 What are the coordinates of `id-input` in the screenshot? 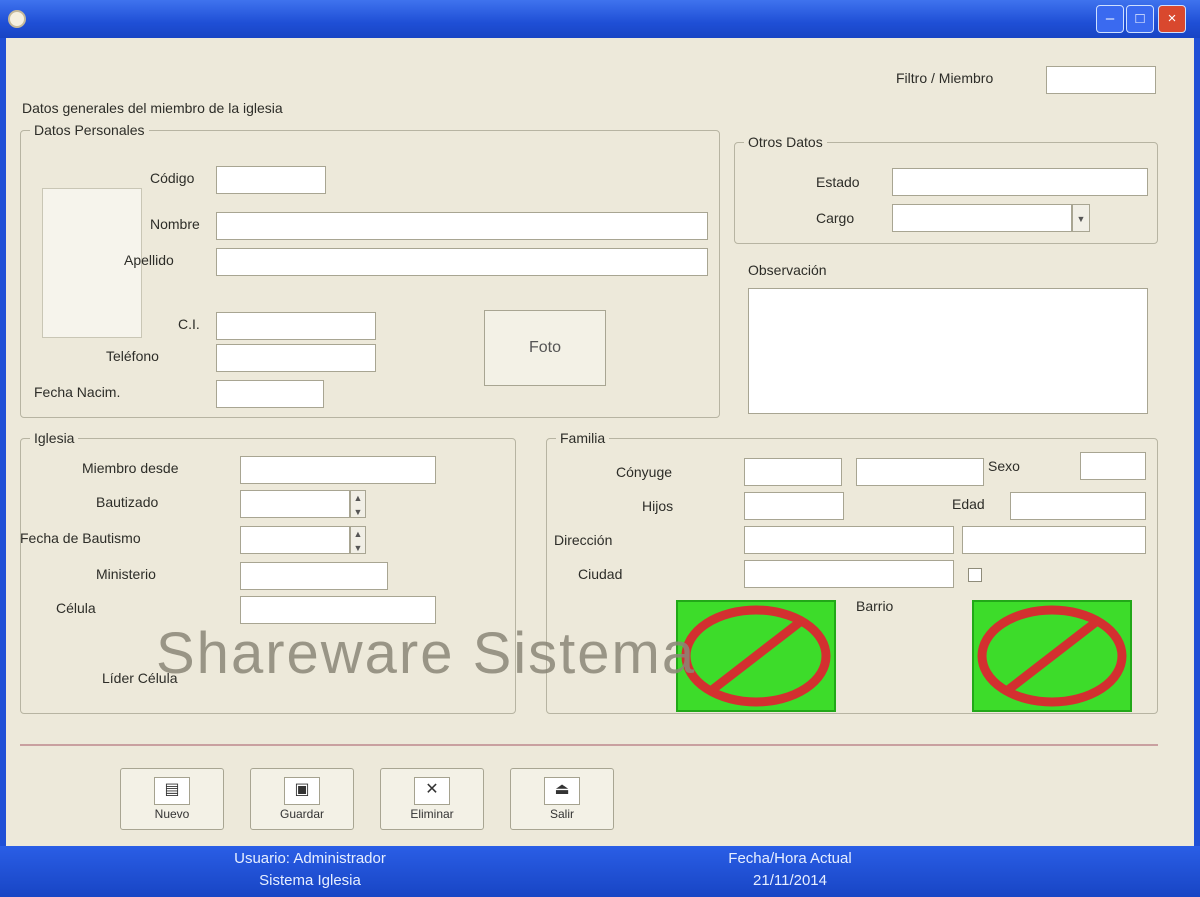 It's located at (271, 180).